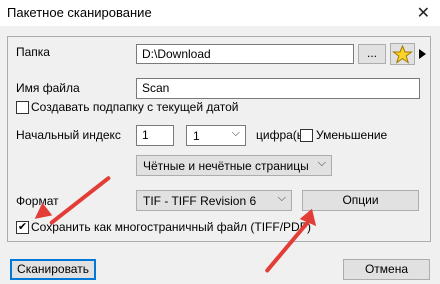 This screenshot has height=284, width=440. I want to click on digits-value: 1, so click(196, 136).